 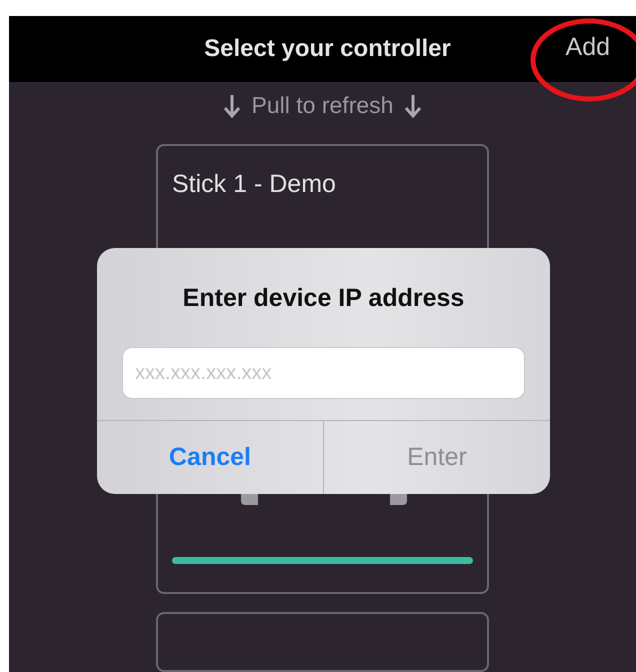 I want to click on dialog-title: Enter device IP address, so click(x=324, y=298).